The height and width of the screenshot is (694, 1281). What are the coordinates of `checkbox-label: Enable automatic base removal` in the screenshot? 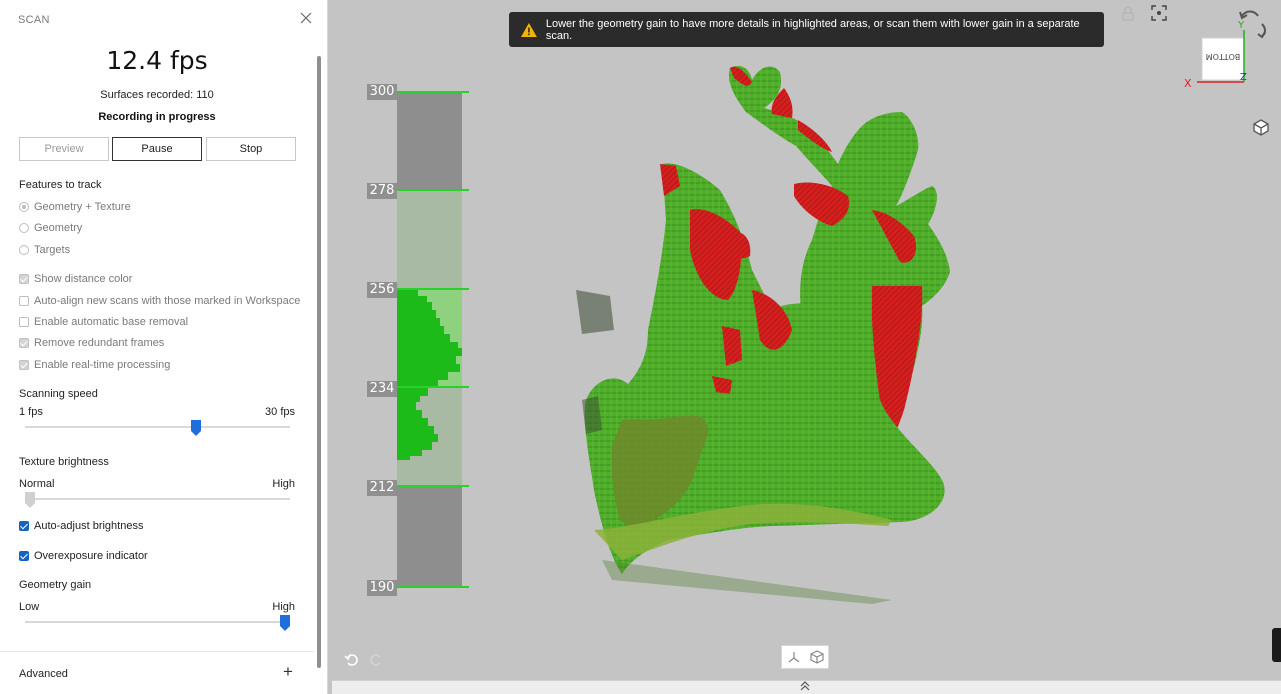 It's located at (111, 322).